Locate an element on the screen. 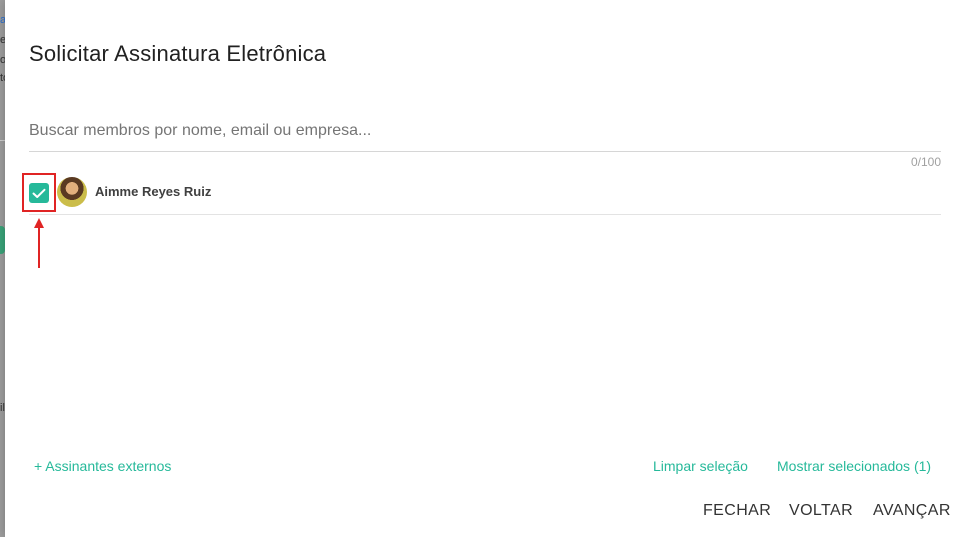  member-name: Aimme Reyes Ruiz is located at coordinates (153, 191).